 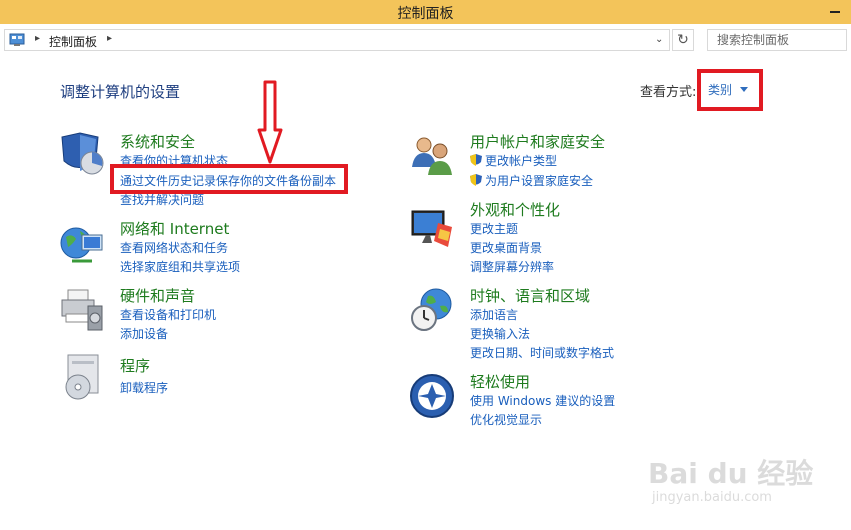 What do you see at coordinates (506, 419) in the screenshot?
I see `link-optimize-visual-display: 优化视觉显示` at bounding box center [506, 419].